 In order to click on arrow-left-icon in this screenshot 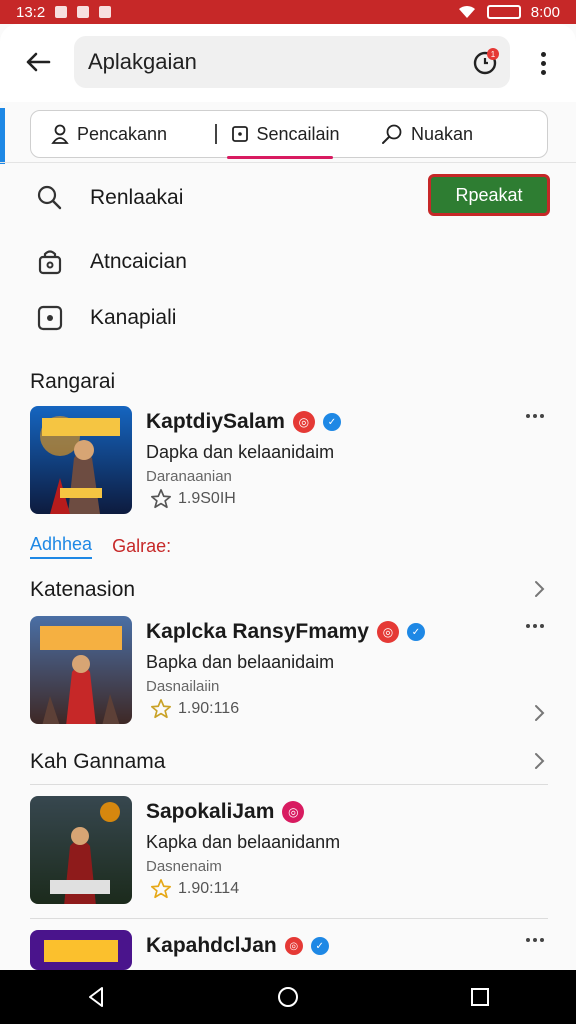, I will do `click(38, 62)`.